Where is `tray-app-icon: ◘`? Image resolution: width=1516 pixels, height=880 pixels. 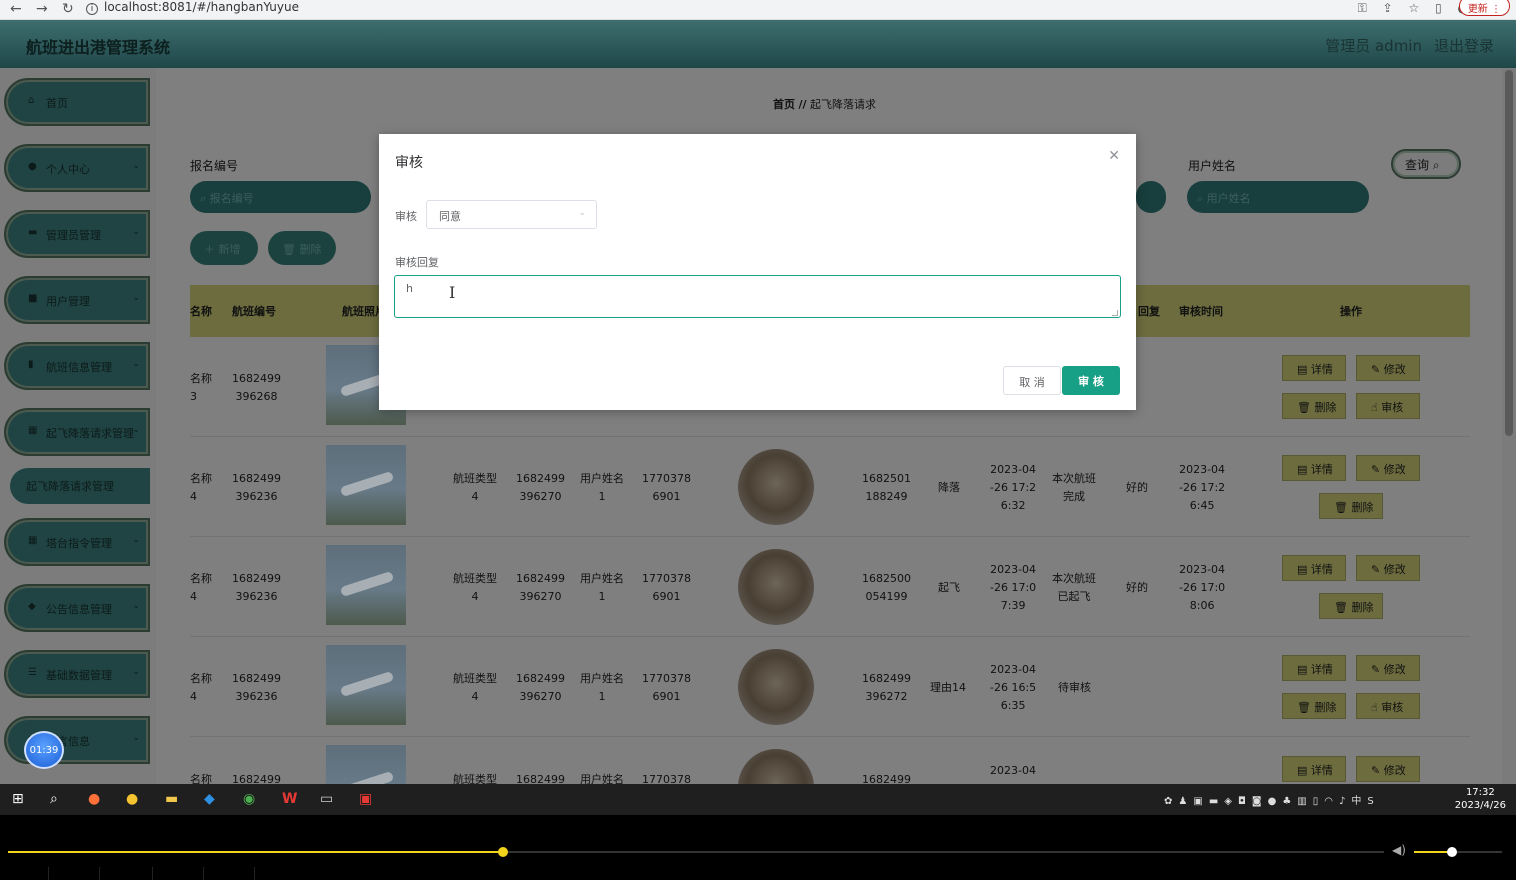
tray-app-icon: ◘ is located at coordinates (1245, 801).